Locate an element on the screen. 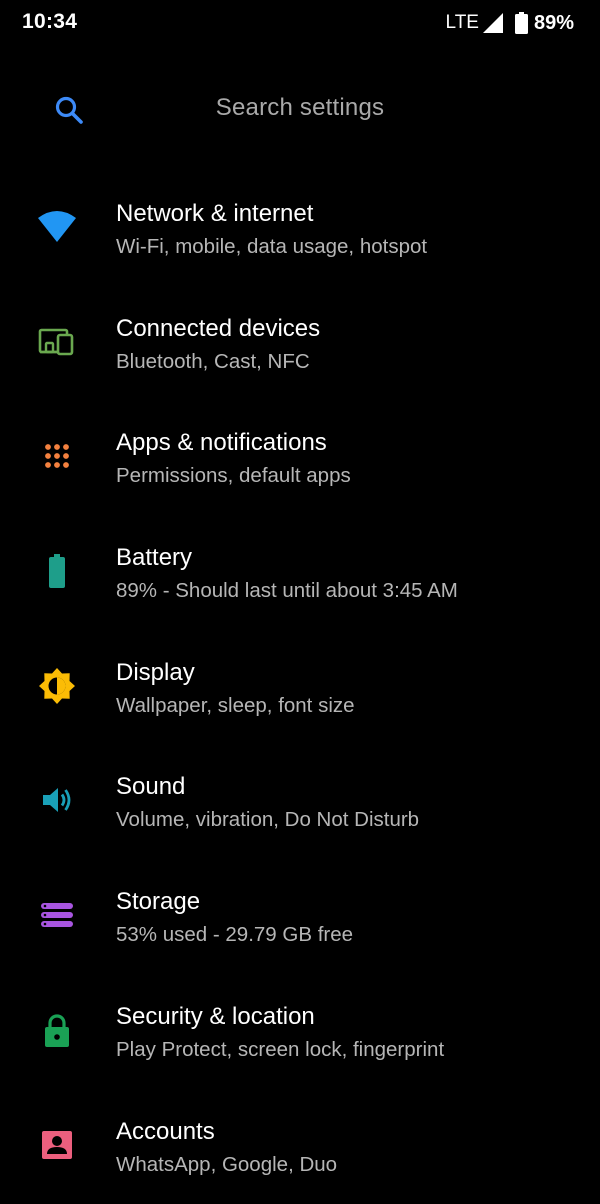  lock-icon is located at coordinates (57, 1030).